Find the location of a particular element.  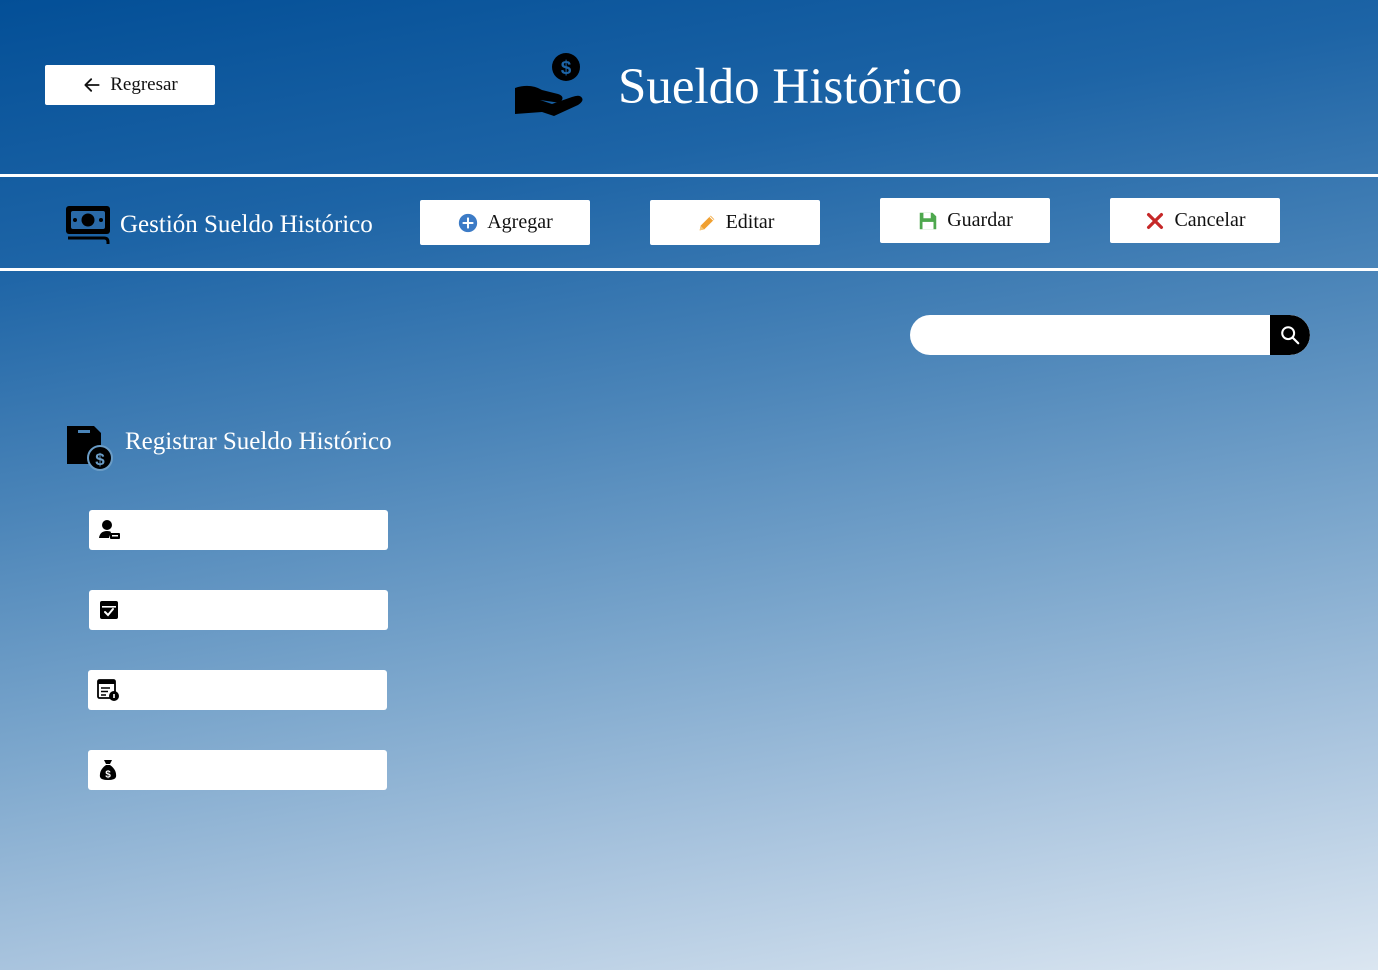

form-title: Registrar Sueldo Histórico is located at coordinates (258, 441).